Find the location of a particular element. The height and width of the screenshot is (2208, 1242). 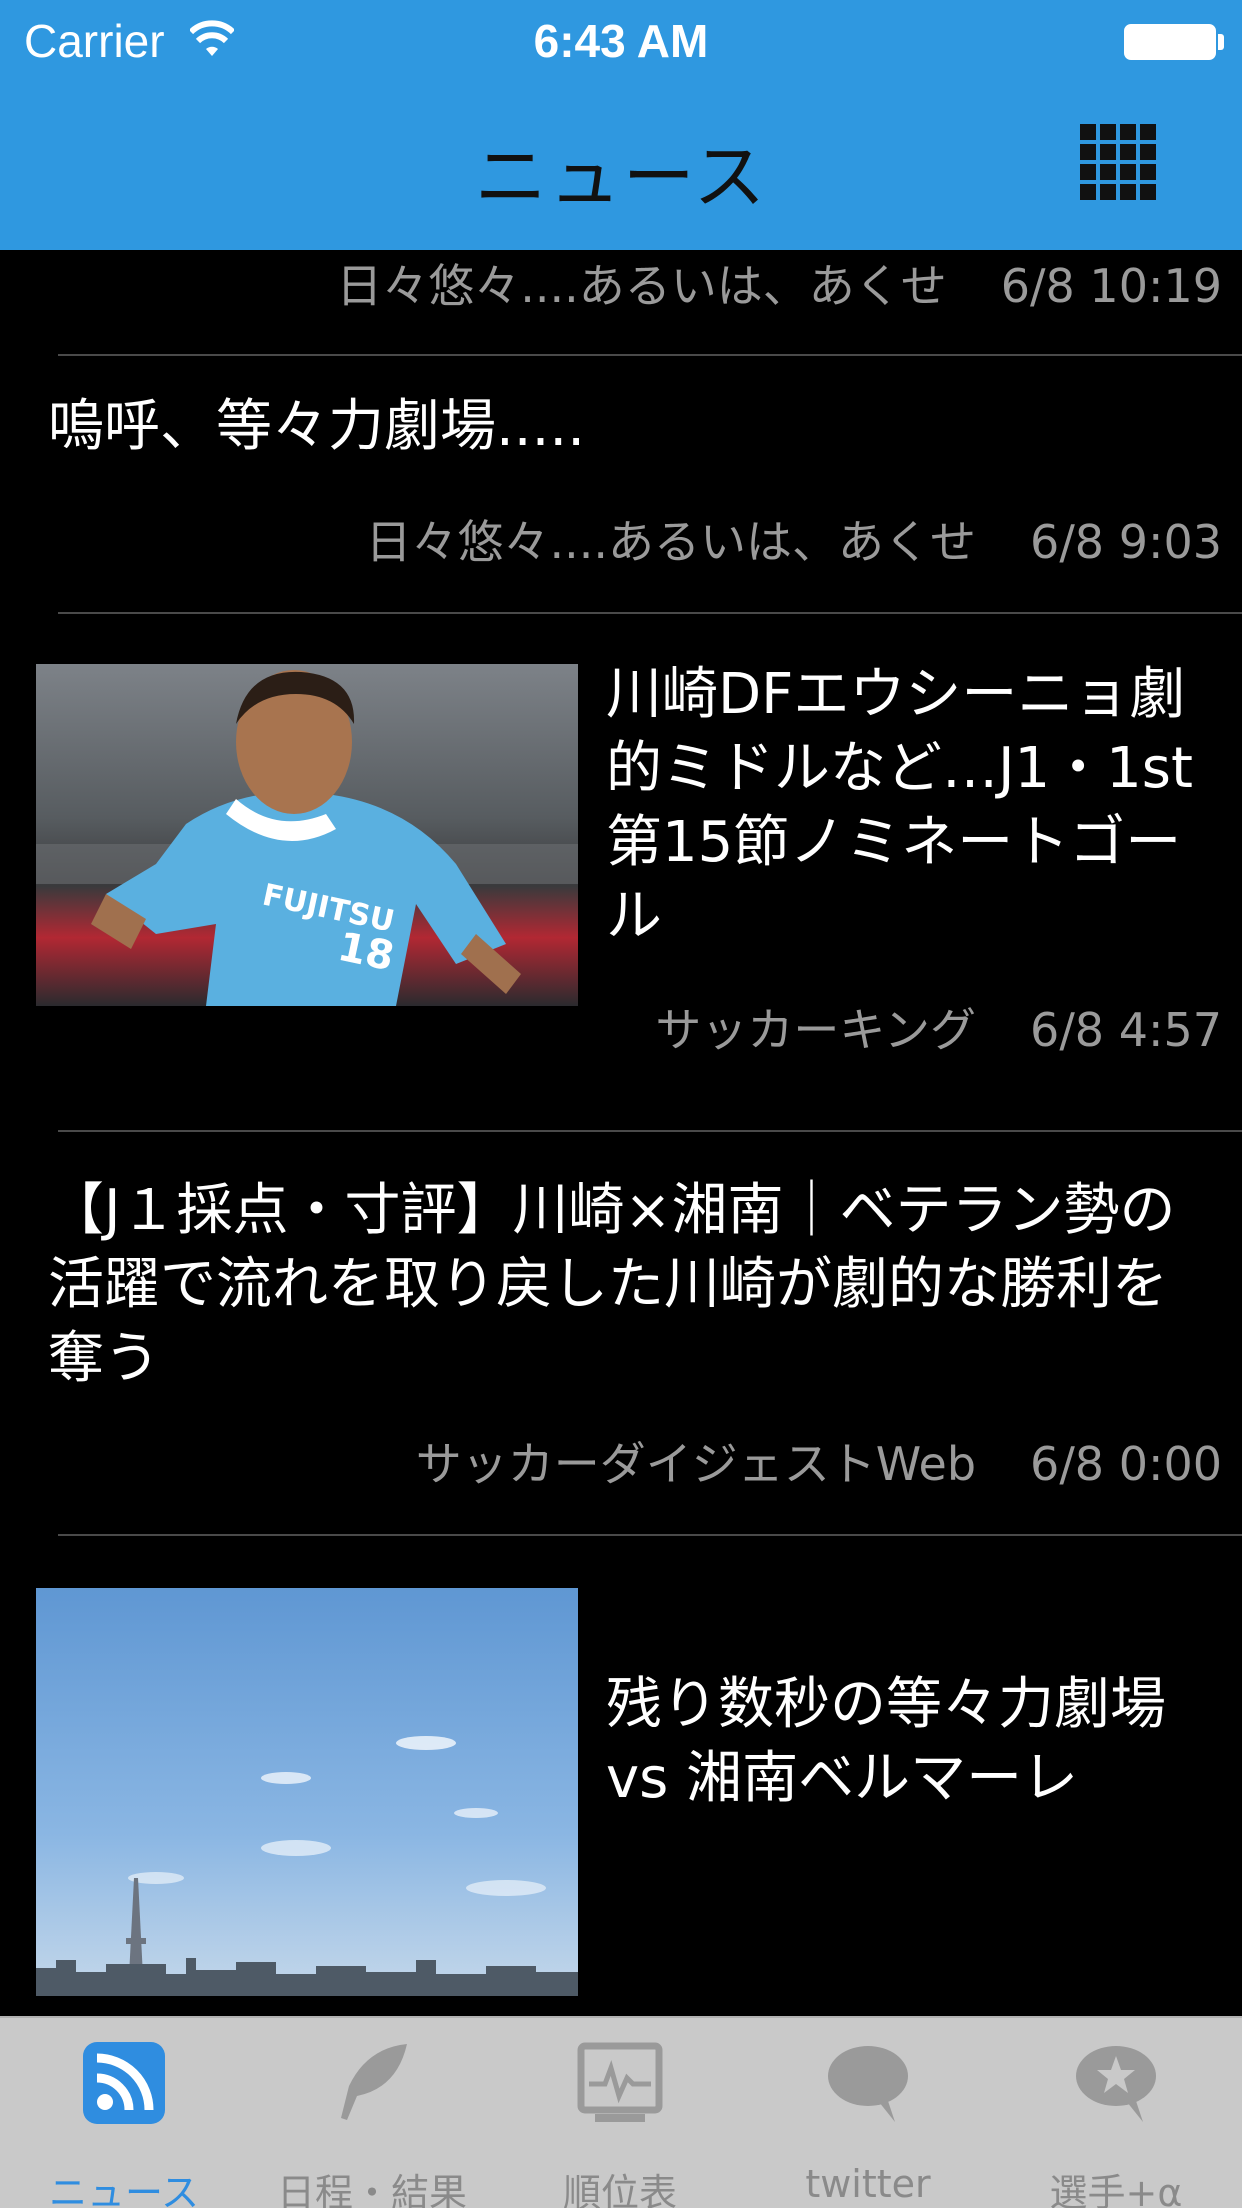

sky-city-photo is located at coordinates (307, 1792).